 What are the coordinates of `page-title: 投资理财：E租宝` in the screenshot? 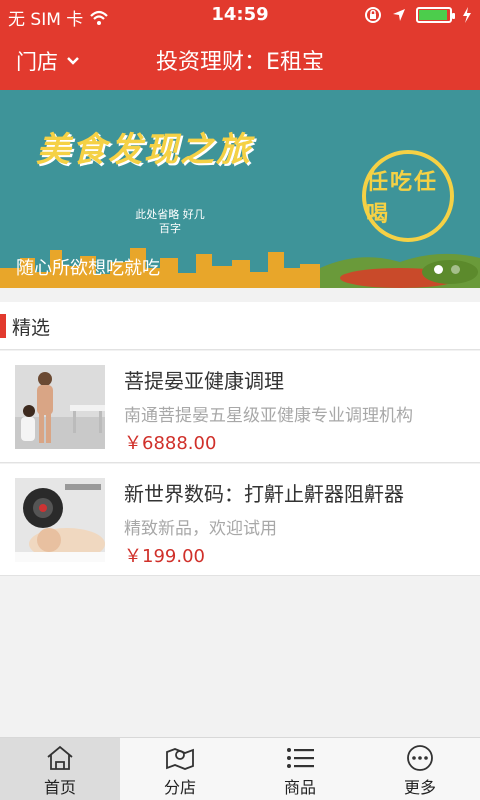 It's located at (240, 62).